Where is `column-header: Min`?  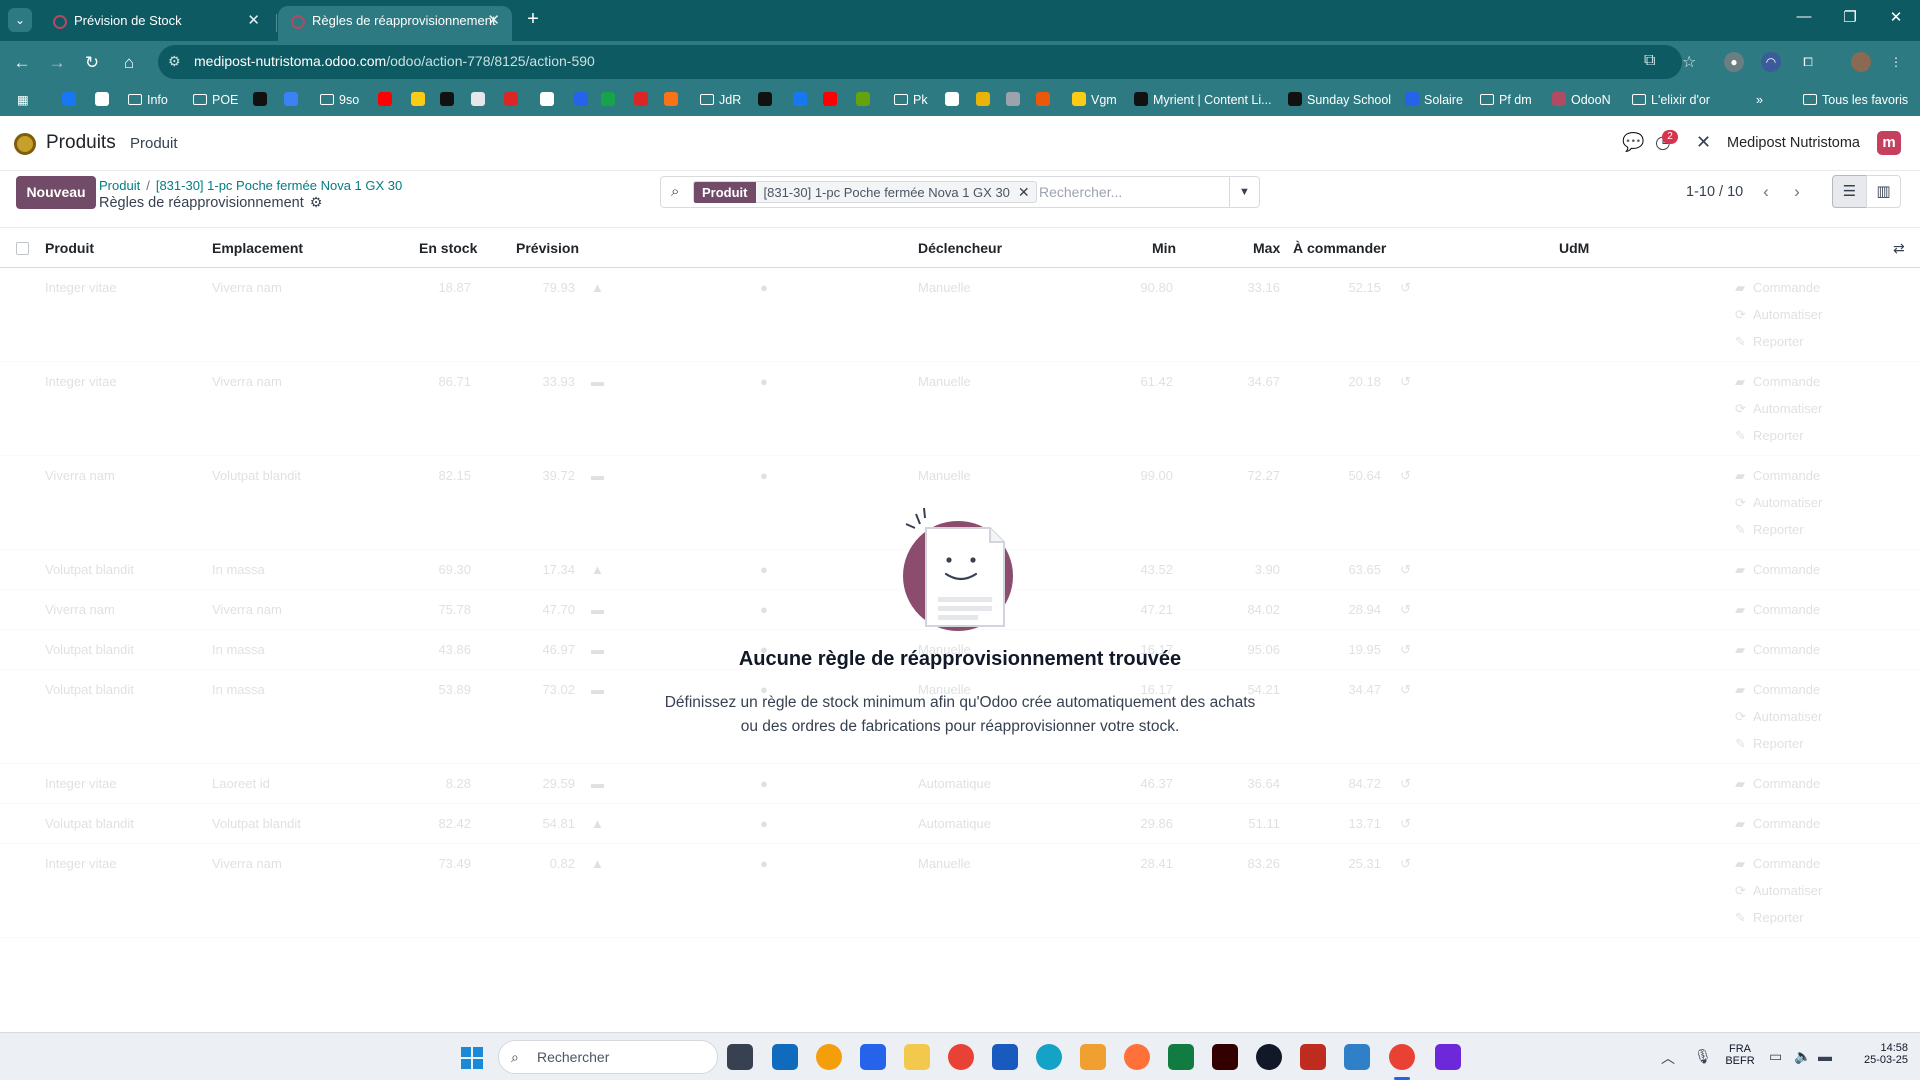 column-header: Min is located at coordinates (1164, 248).